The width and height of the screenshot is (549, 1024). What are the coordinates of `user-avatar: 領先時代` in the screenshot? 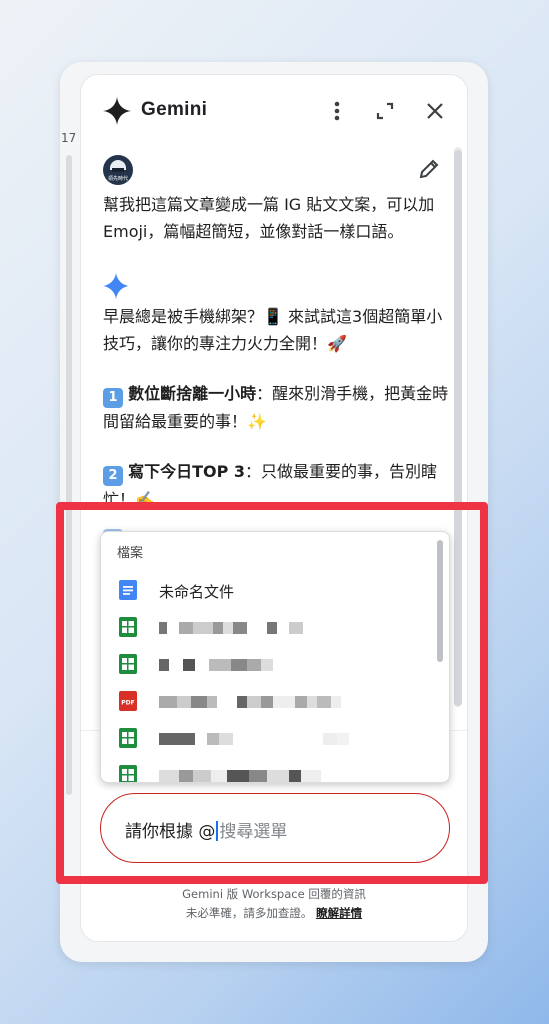 It's located at (118, 170).